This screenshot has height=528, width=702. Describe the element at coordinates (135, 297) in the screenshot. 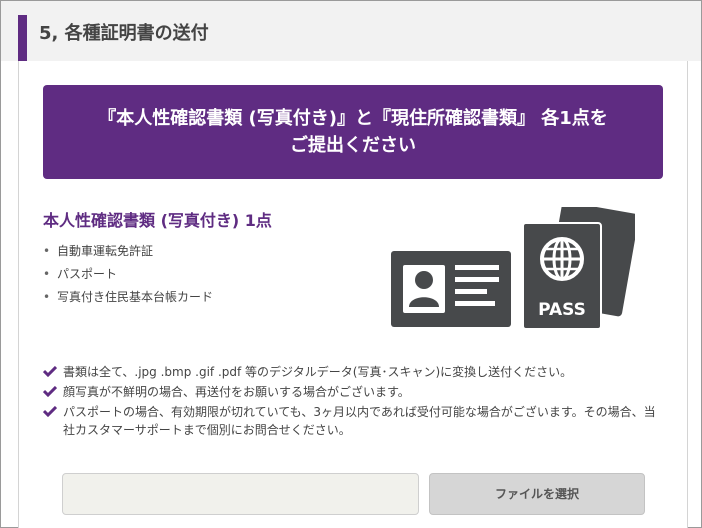

I see `list-item-label: 写真付き住民基本台帳カード` at that location.